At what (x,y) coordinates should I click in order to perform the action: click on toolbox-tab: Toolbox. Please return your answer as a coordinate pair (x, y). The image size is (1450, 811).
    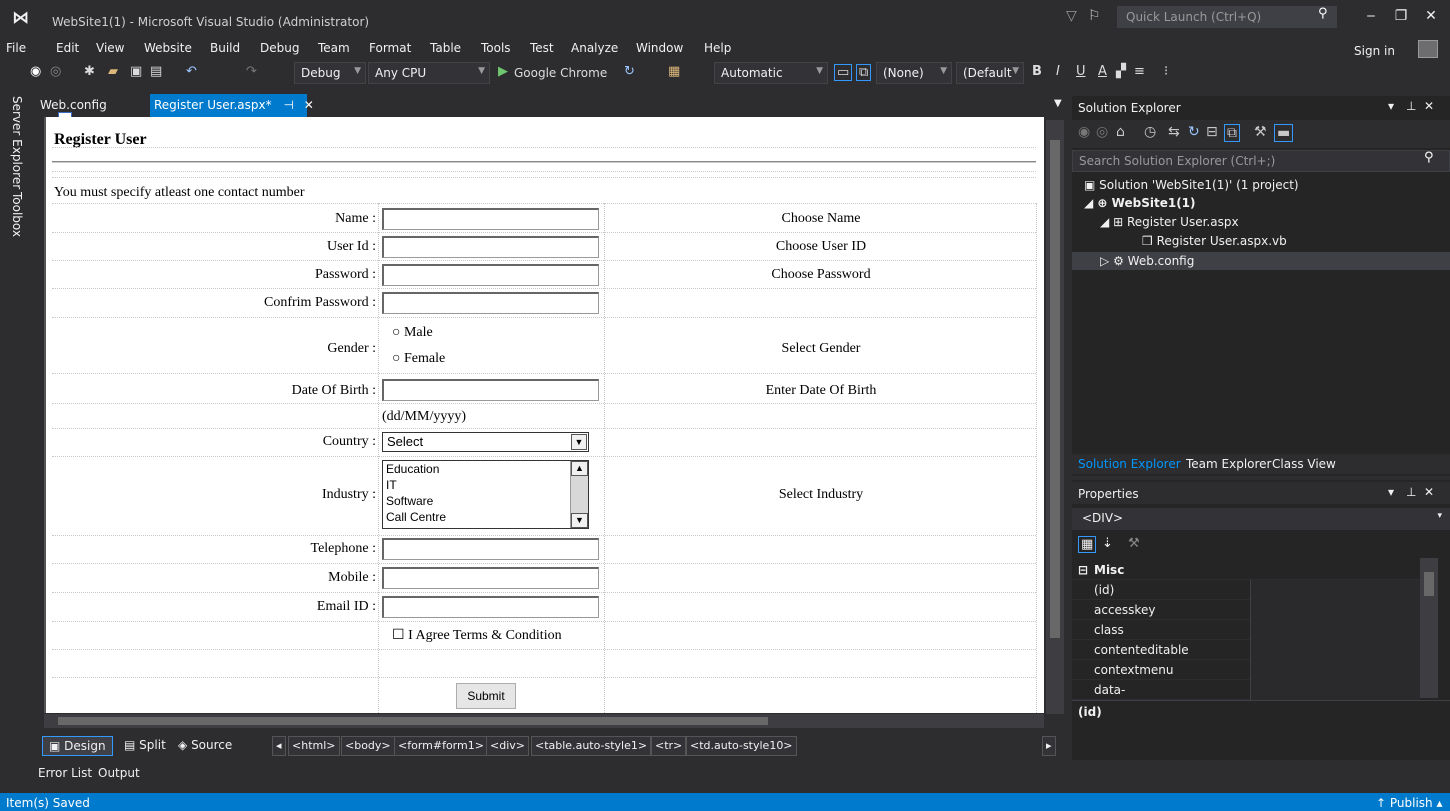
    Looking at the image, I should click on (17, 214).